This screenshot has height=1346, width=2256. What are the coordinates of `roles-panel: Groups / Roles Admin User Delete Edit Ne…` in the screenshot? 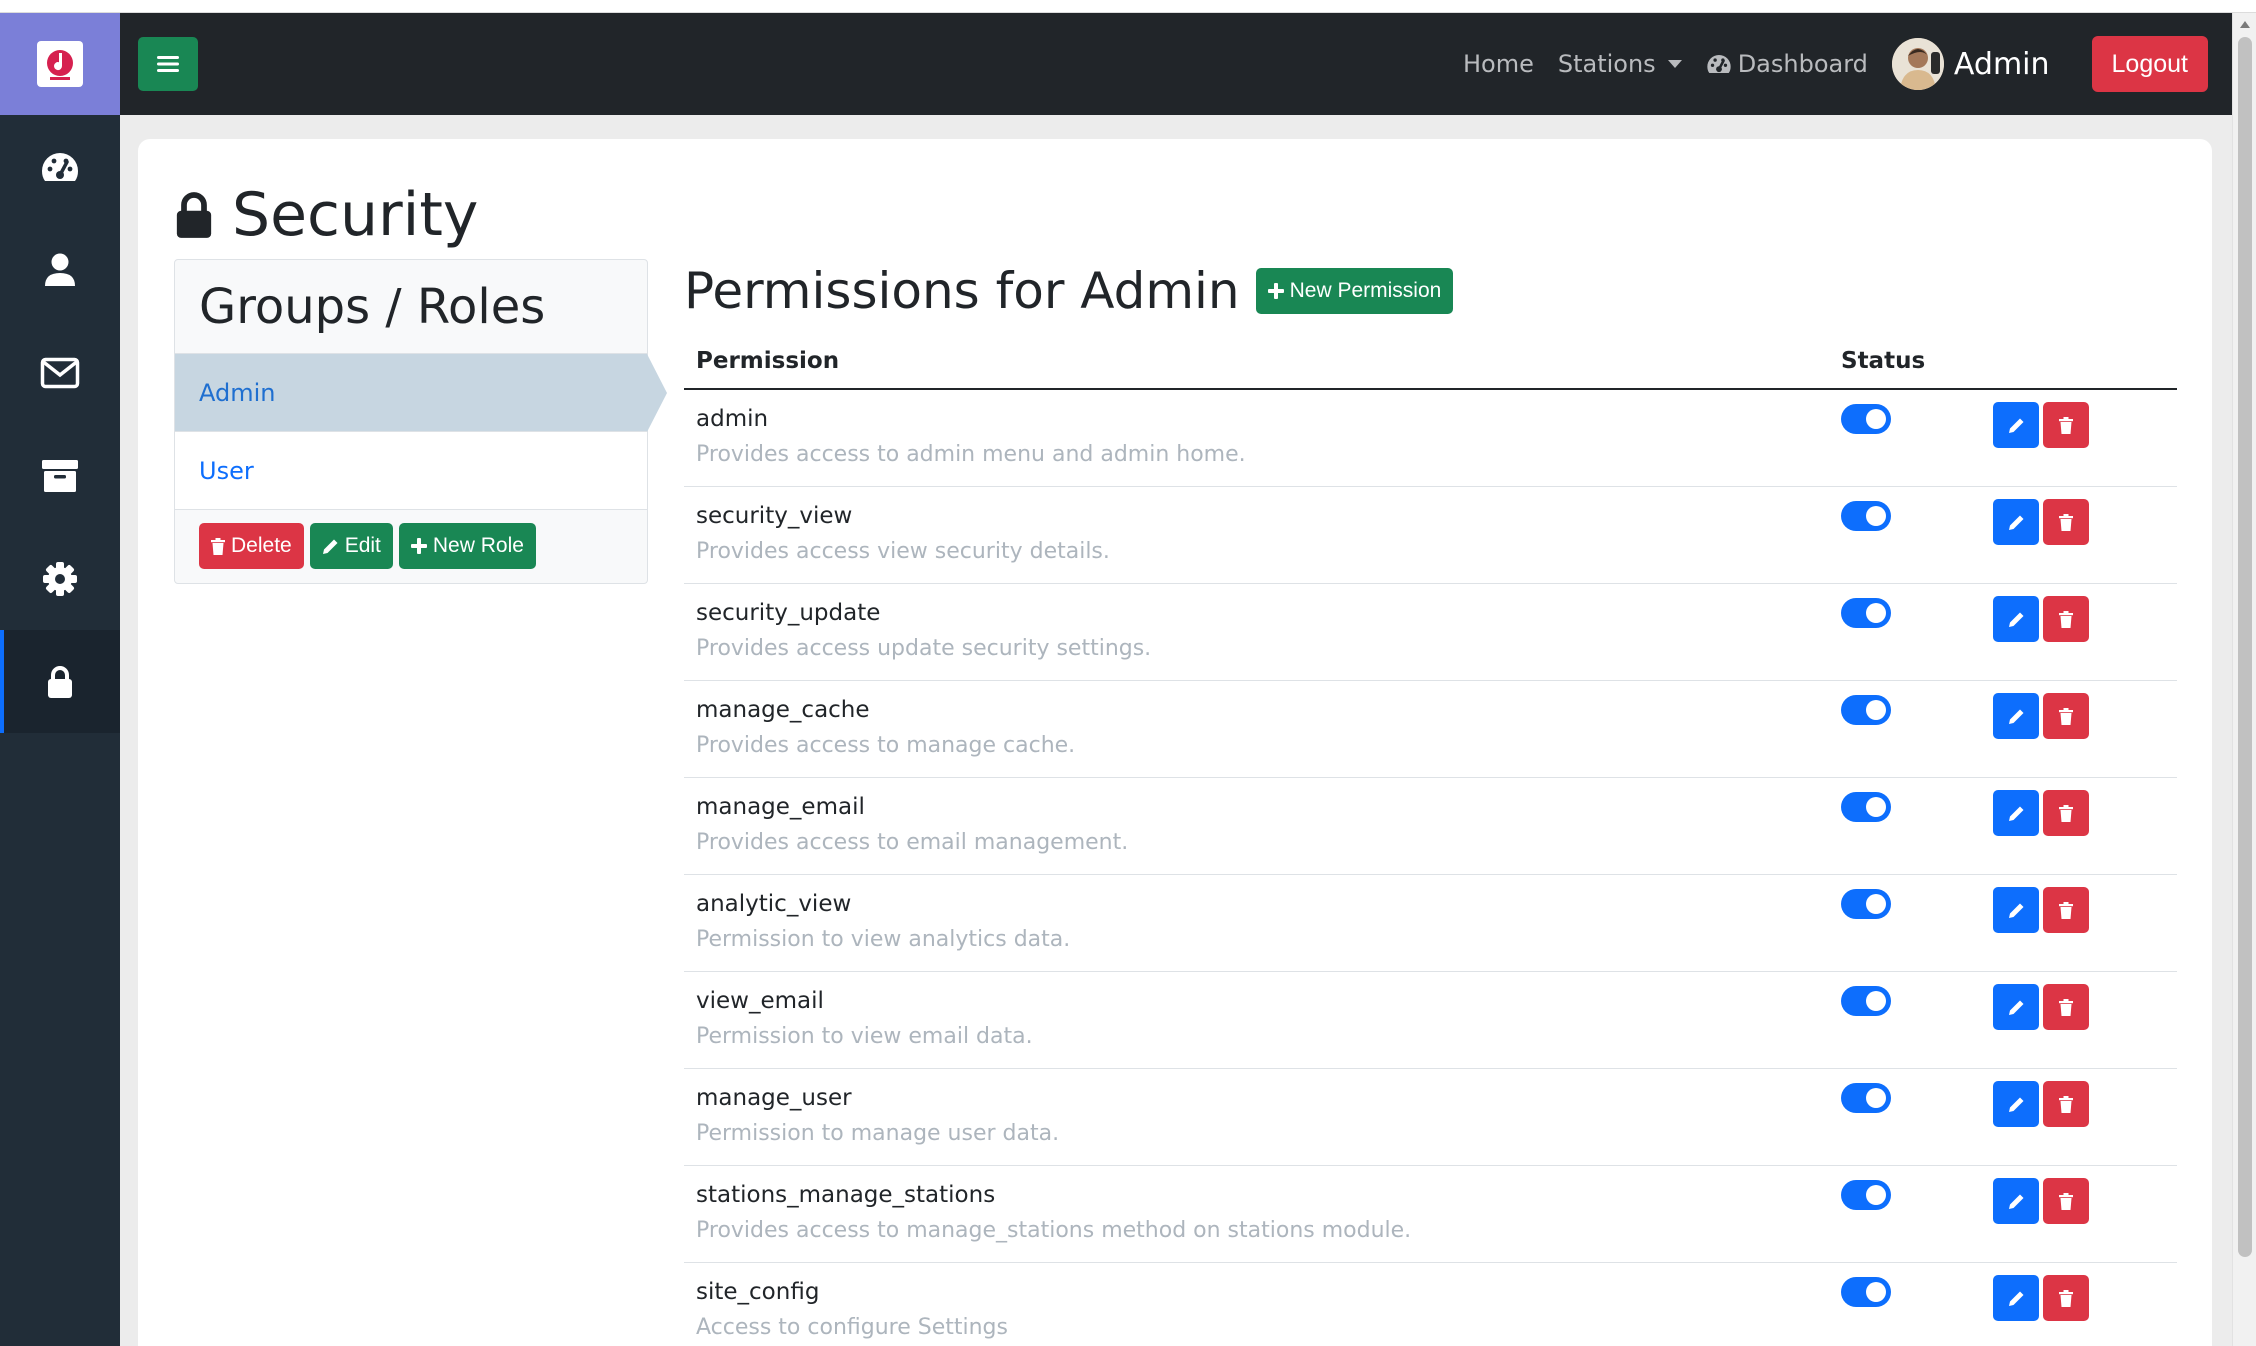 It's located at (420, 421).